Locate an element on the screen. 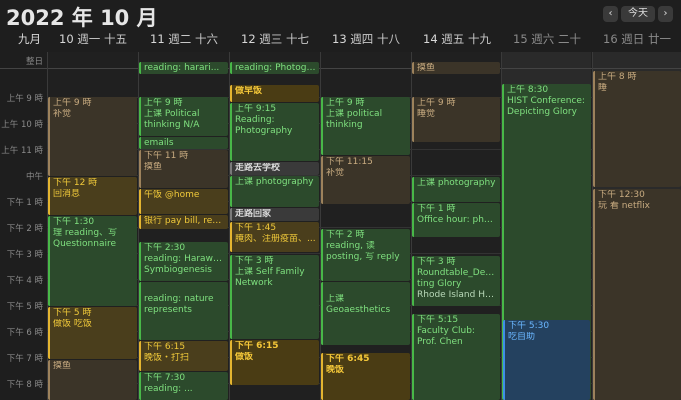  prev-week-button: ‹ is located at coordinates (610, 14).